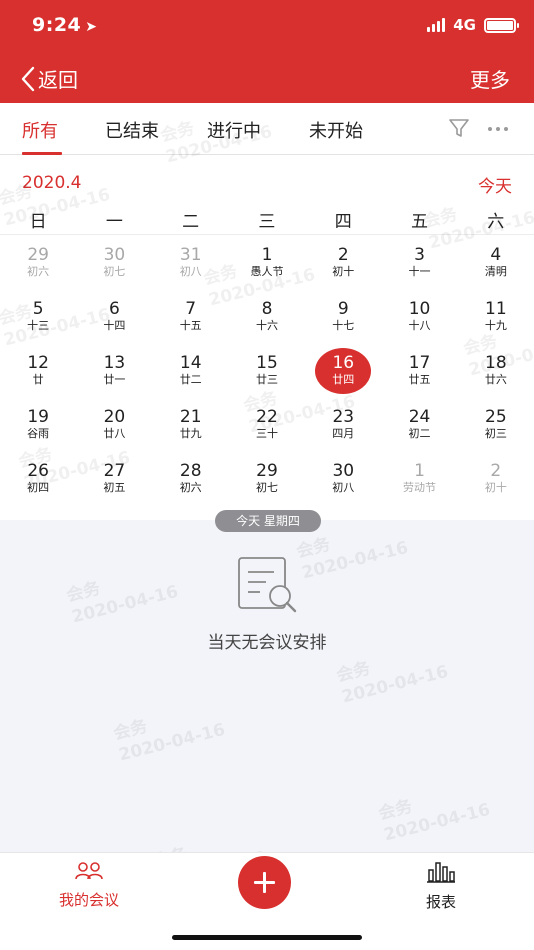  What do you see at coordinates (190, 363) in the screenshot?
I see `day-number: 14` at bounding box center [190, 363].